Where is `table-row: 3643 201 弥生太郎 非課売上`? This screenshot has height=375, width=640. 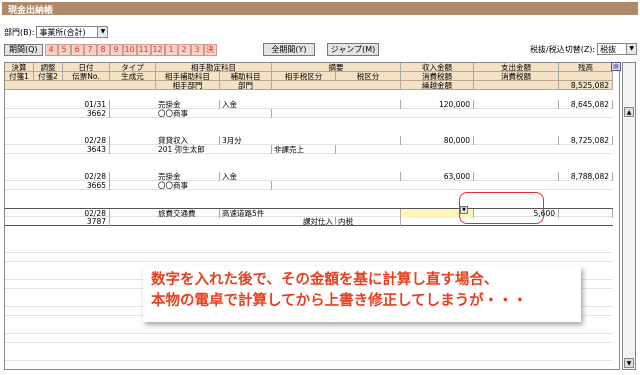 table-row: 3643 201 弥生太郎 非課売上 is located at coordinates (309, 149).